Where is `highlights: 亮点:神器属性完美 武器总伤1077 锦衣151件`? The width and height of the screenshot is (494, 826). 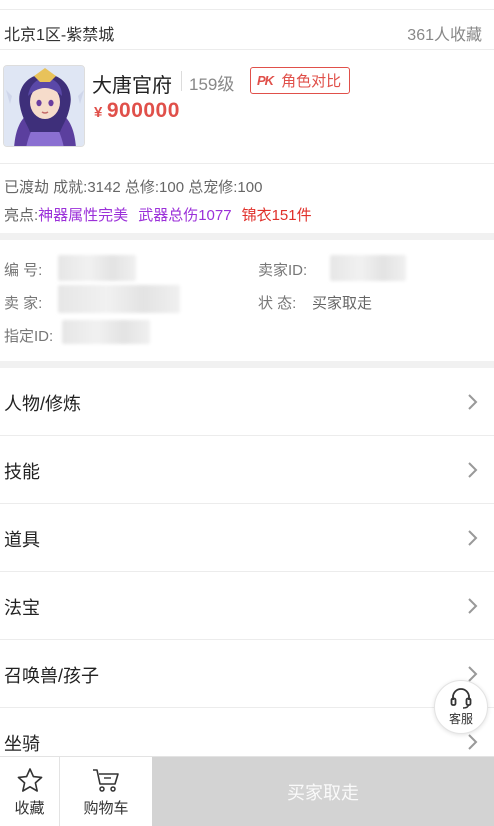 highlights: 亮点:神器属性完美 武器总伤1077 锦衣151件 is located at coordinates (163, 214).